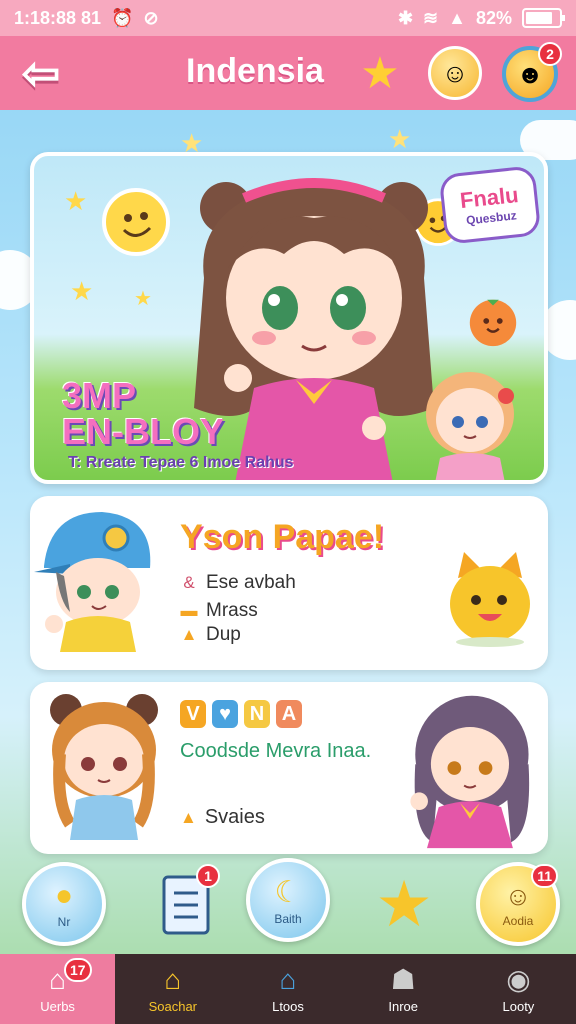 This screenshot has height=1024, width=576. What do you see at coordinates (143, 431) in the screenshot?
I see `hero-title-line2: EN-BLOY` at bounding box center [143, 431].